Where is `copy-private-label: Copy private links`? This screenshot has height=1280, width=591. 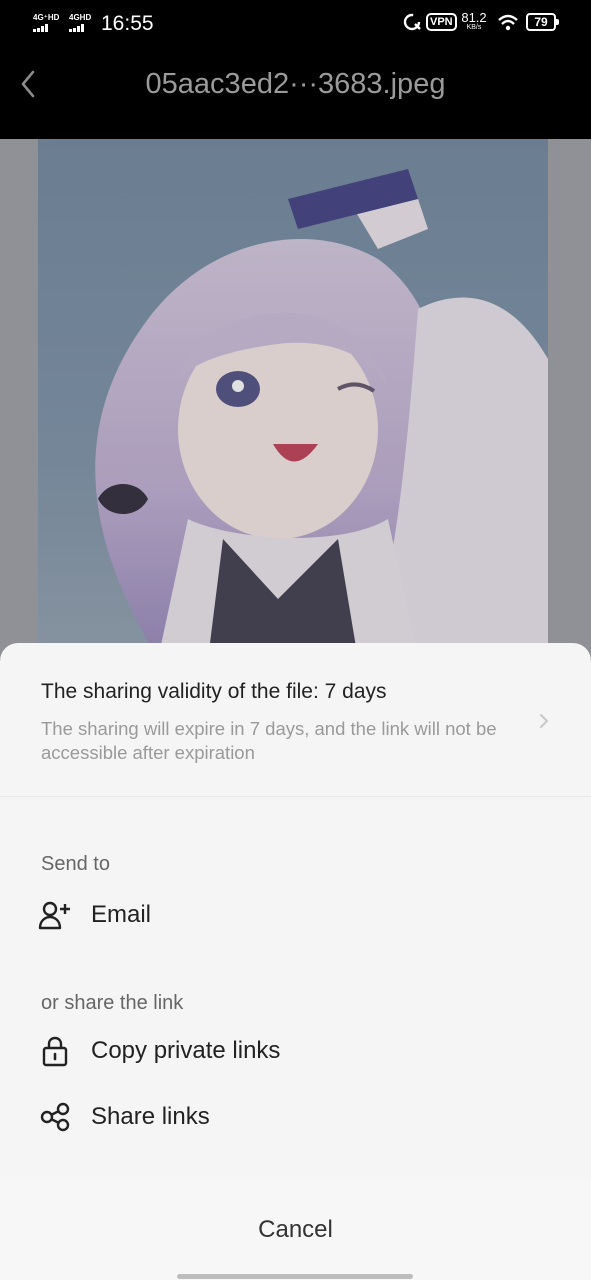
copy-private-label: Copy private links is located at coordinates (186, 1050).